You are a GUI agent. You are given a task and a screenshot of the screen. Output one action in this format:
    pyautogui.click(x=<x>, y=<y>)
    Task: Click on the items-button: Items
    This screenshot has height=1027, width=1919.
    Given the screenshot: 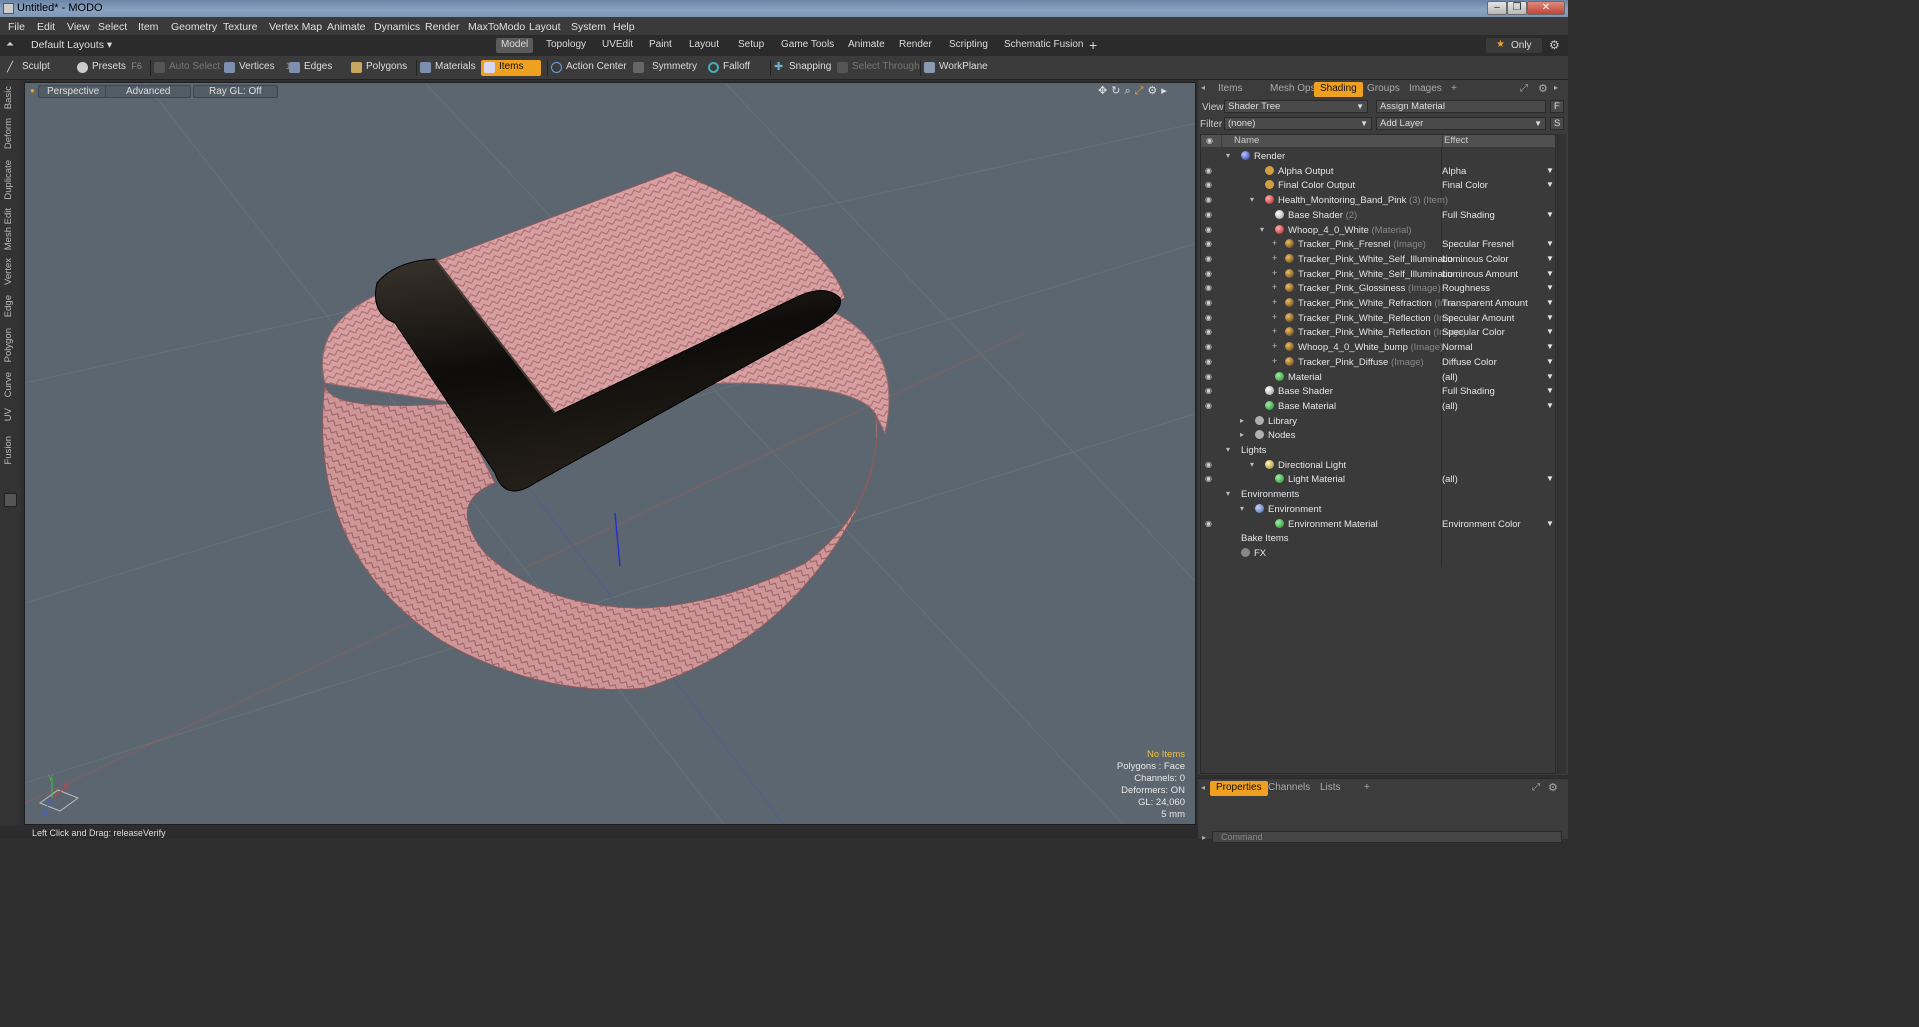 What is the action you would take?
    pyautogui.click(x=511, y=68)
    